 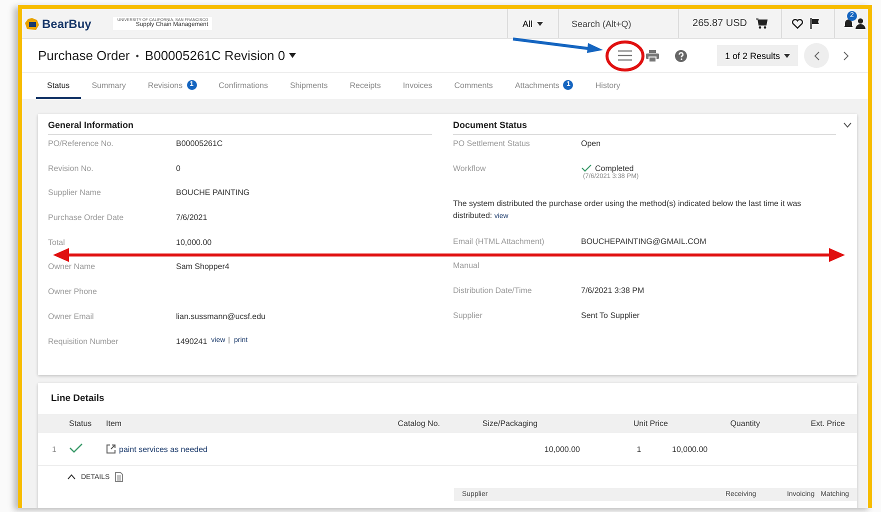 I want to click on section-title: Line Details, so click(x=78, y=399).